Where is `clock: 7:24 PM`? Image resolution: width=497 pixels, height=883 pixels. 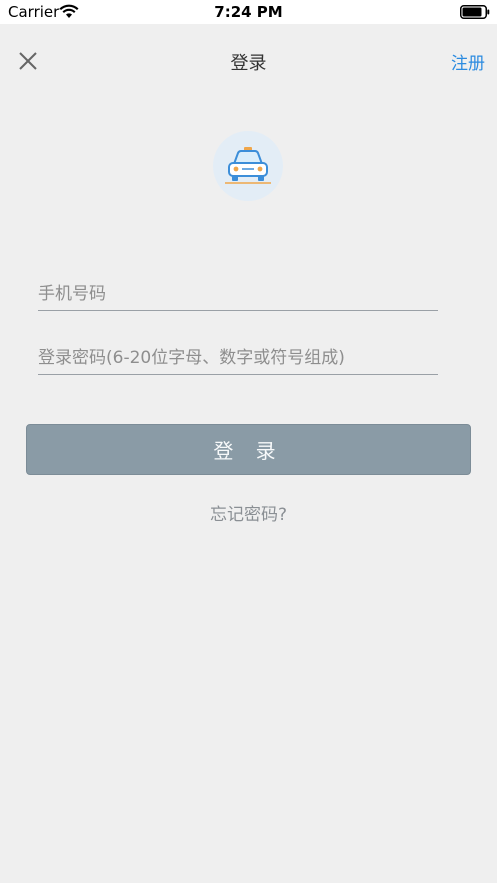 clock: 7:24 PM is located at coordinates (248, 12).